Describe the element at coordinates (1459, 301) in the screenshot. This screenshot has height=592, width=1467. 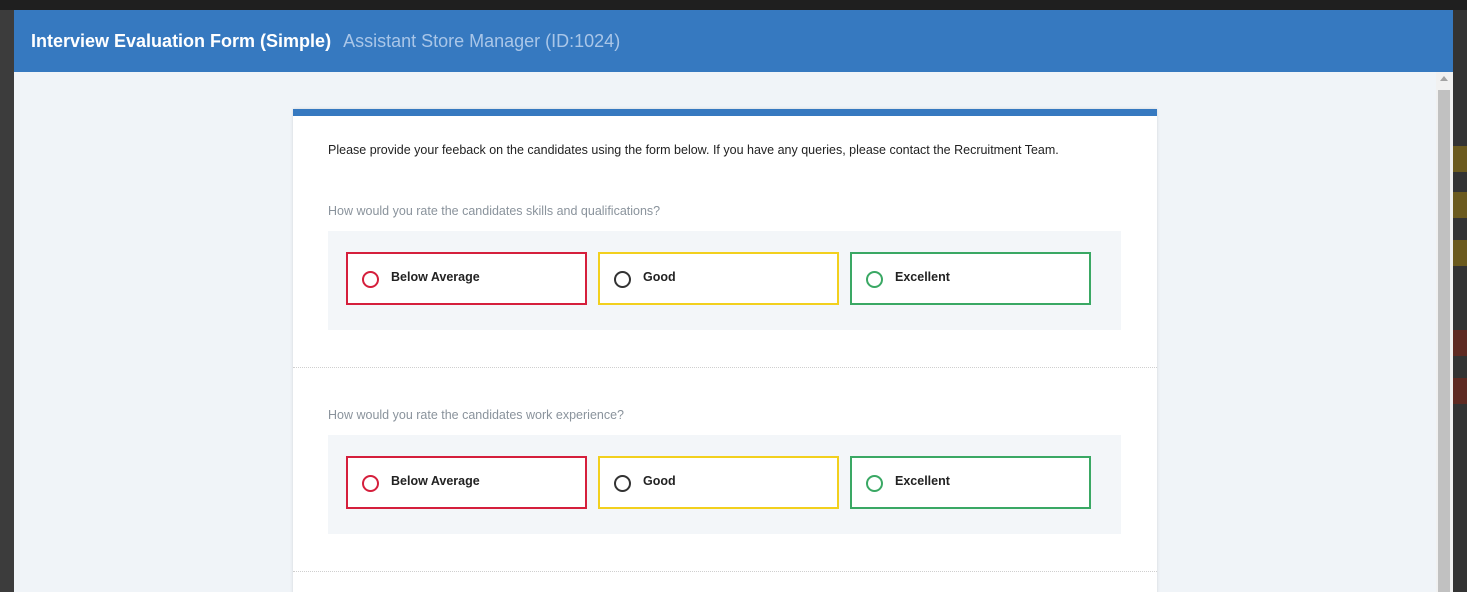
I see `background-right-panel` at that location.